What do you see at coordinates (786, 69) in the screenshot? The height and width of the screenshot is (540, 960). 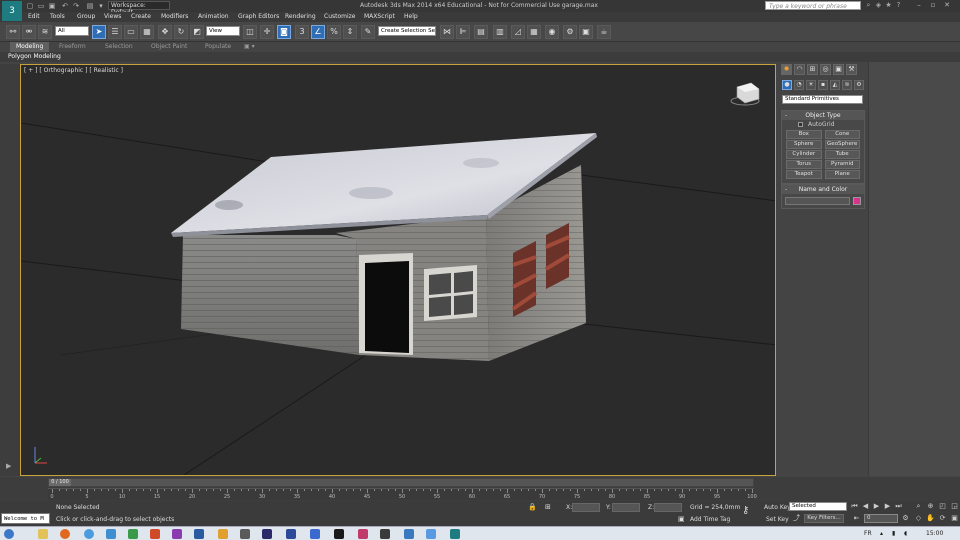 I see `create-tab-icon: ✹` at bounding box center [786, 69].